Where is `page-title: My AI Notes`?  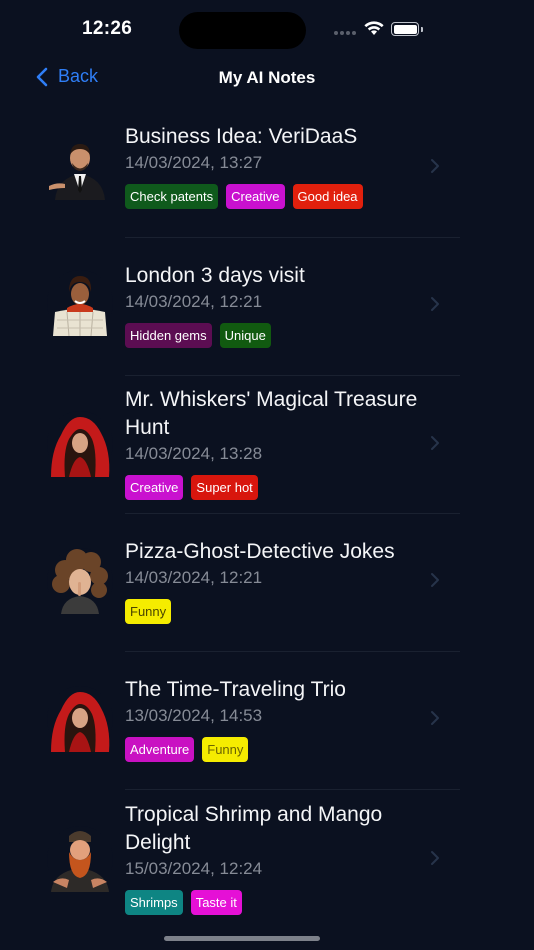
page-title: My AI Notes is located at coordinates (267, 77).